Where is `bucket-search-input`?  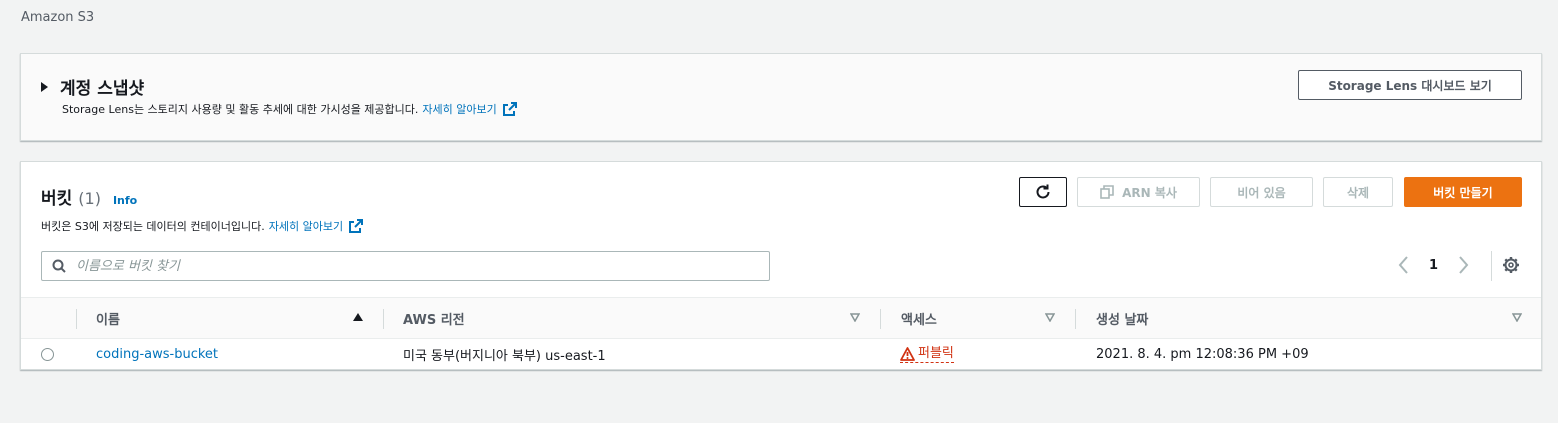 bucket-search-input is located at coordinates (422, 266).